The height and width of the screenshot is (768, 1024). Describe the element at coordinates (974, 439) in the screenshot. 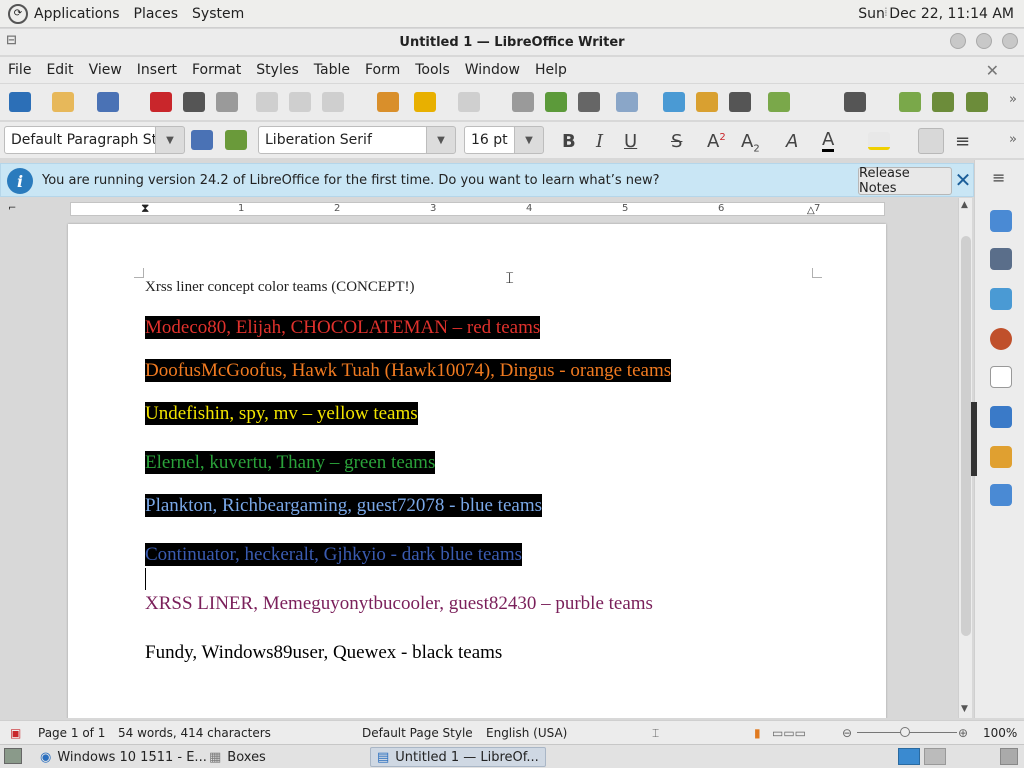

I see `sidebar-collapse-handle` at that location.